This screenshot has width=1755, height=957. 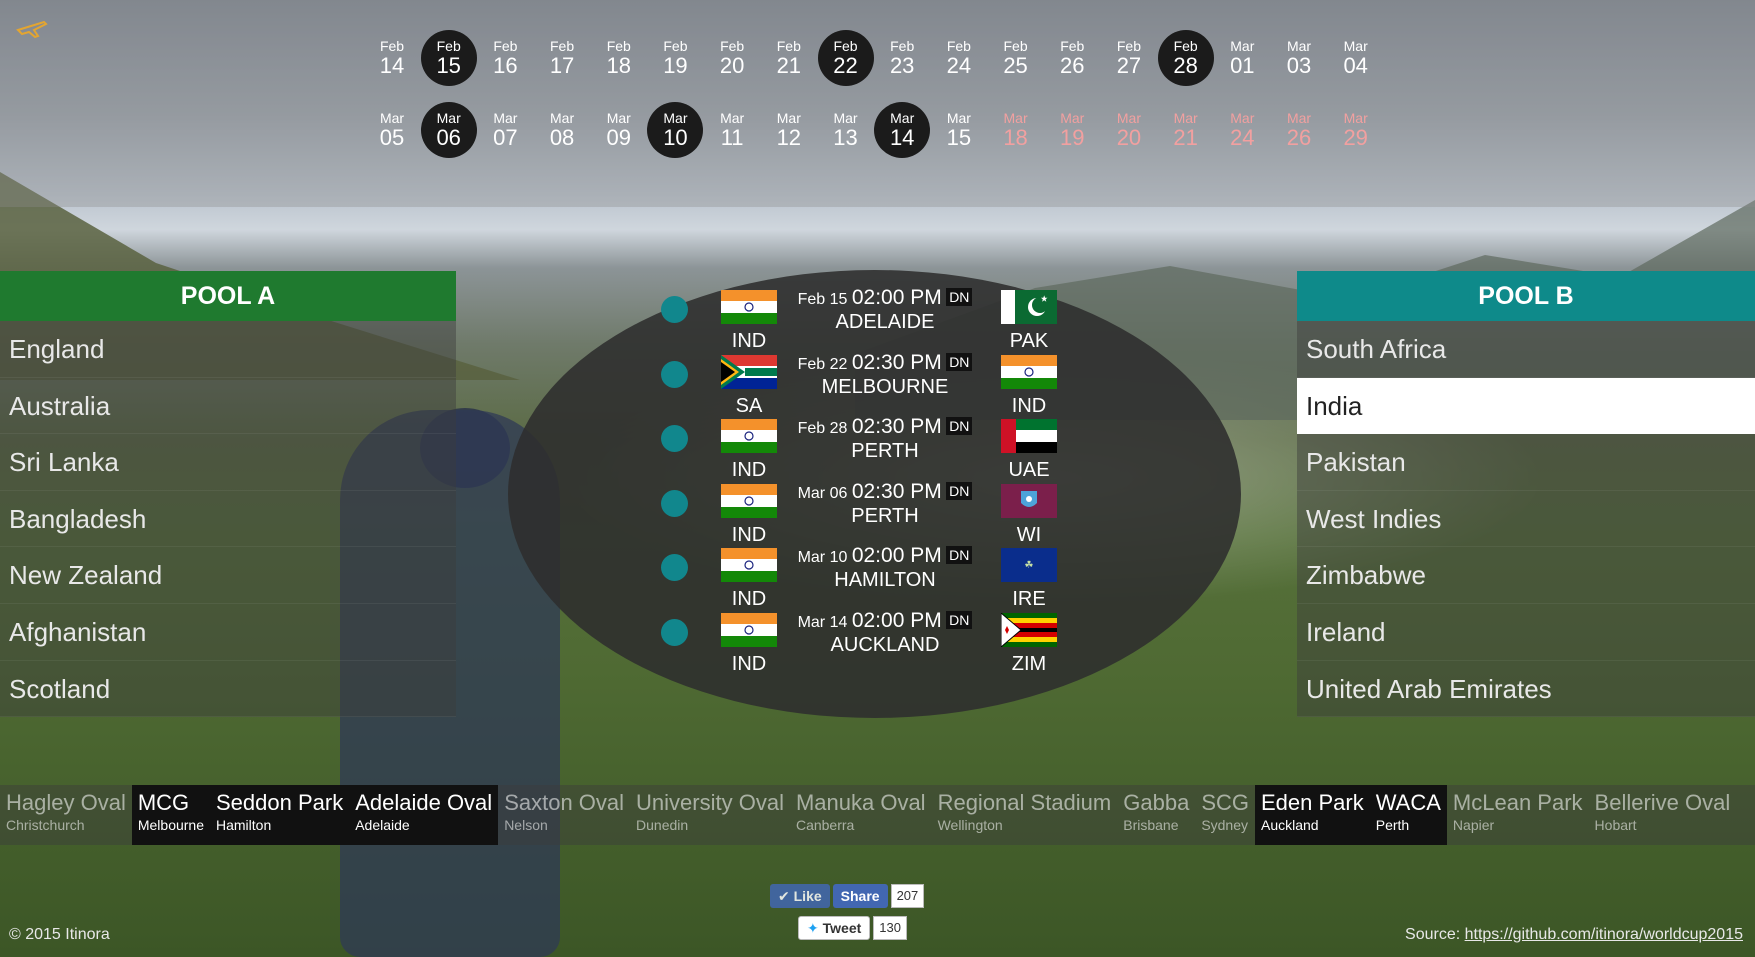 What do you see at coordinates (789, 58) in the screenshot?
I see `calendar-day: Feb 21` at bounding box center [789, 58].